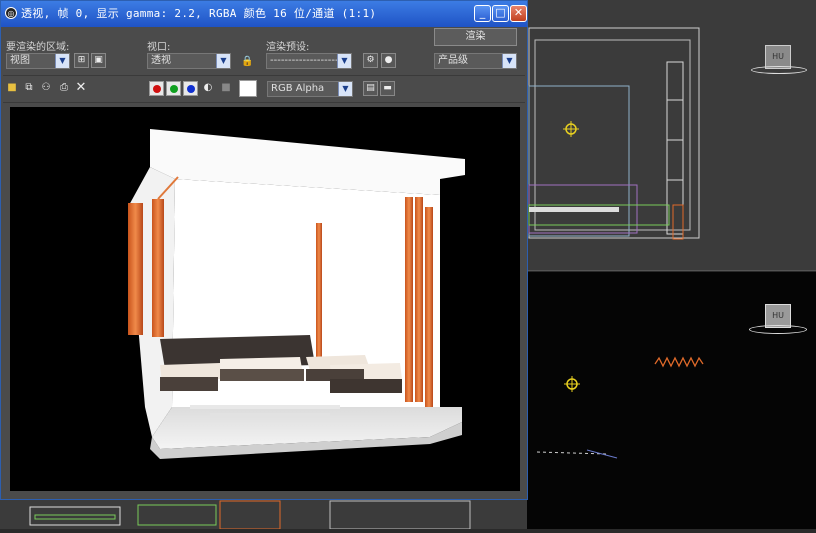 This screenshot has height=533, width=816. What do you see at coordinates (453, 60) in the screenshot?
I see `production-value: 产品级` at bounding box center [453, 60].